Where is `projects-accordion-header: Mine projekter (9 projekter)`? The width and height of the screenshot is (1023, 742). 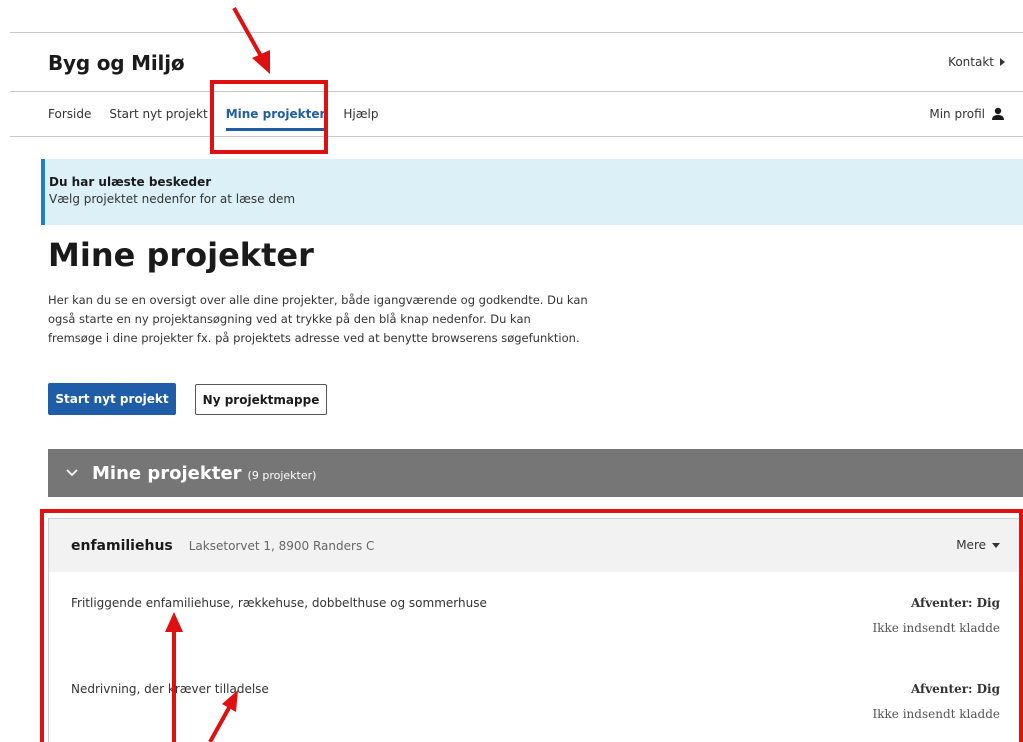
projects-accordion-header: Mine projekter (9 projekter) is located at coordinates (535, 473).